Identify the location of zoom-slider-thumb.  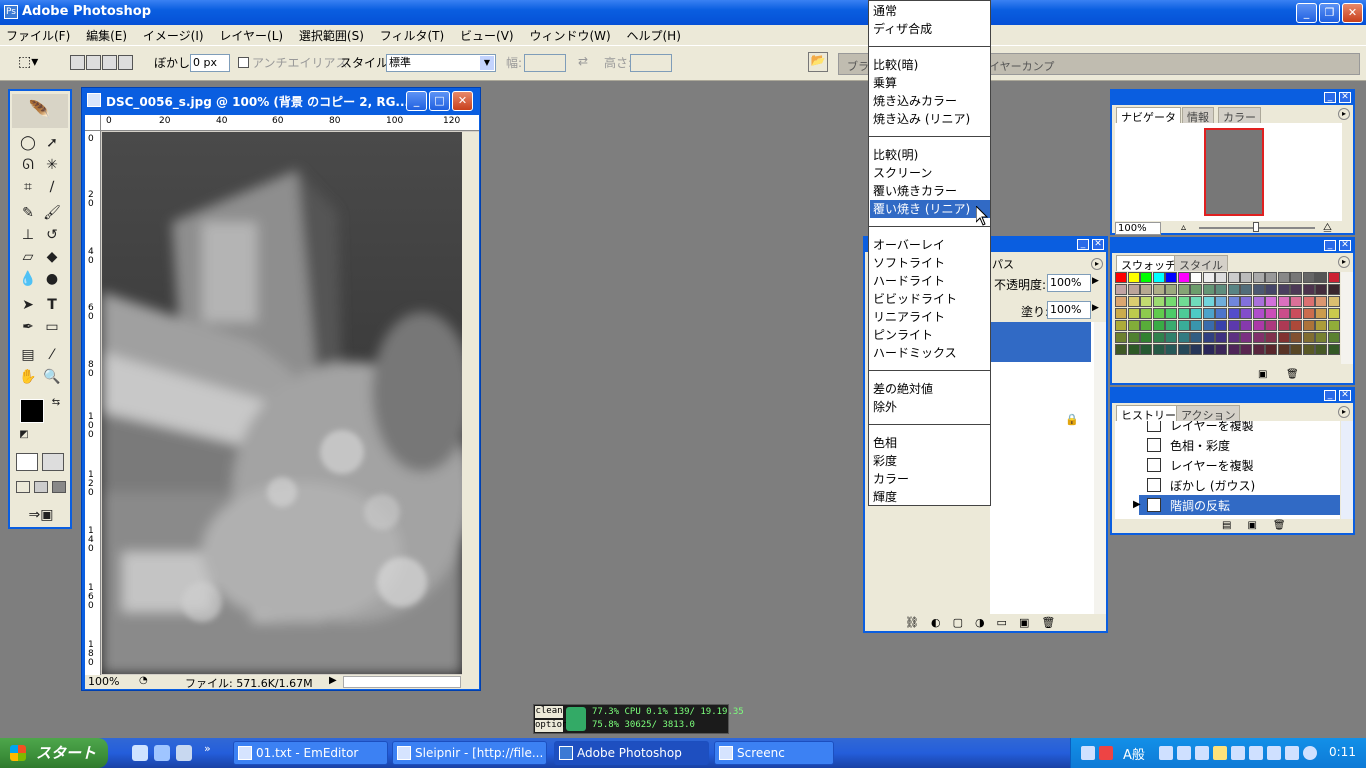
(1256, 227).